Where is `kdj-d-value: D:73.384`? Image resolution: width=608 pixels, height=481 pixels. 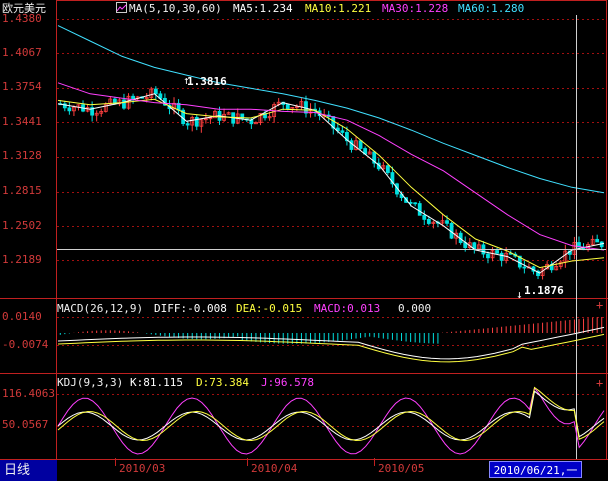 kdj-d-value: D:73.384 is located at coordinates (222, 382).